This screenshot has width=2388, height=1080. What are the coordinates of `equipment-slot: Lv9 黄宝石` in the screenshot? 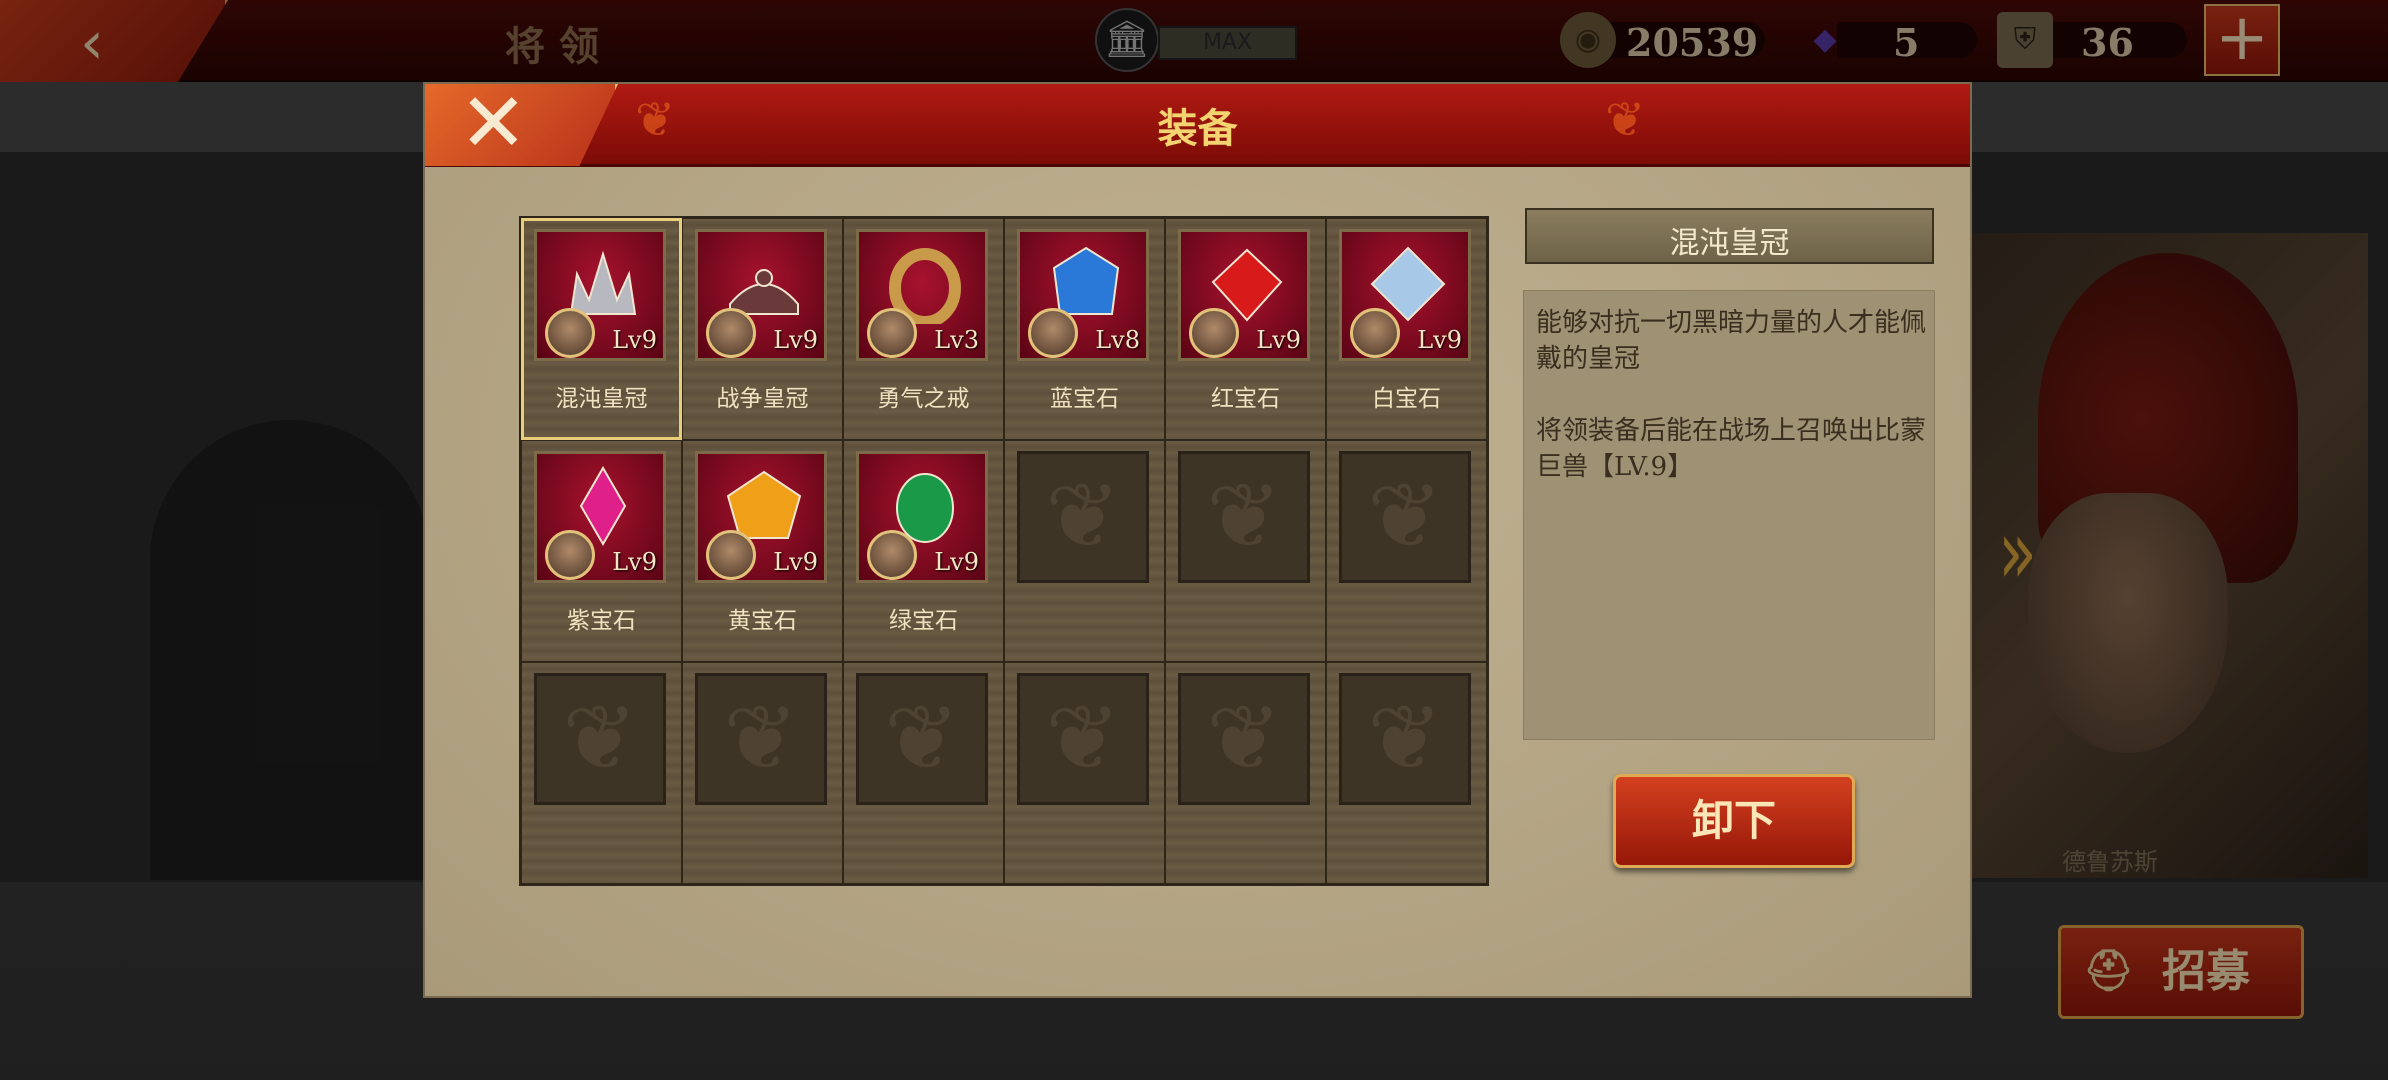 It's located at (762, 551).